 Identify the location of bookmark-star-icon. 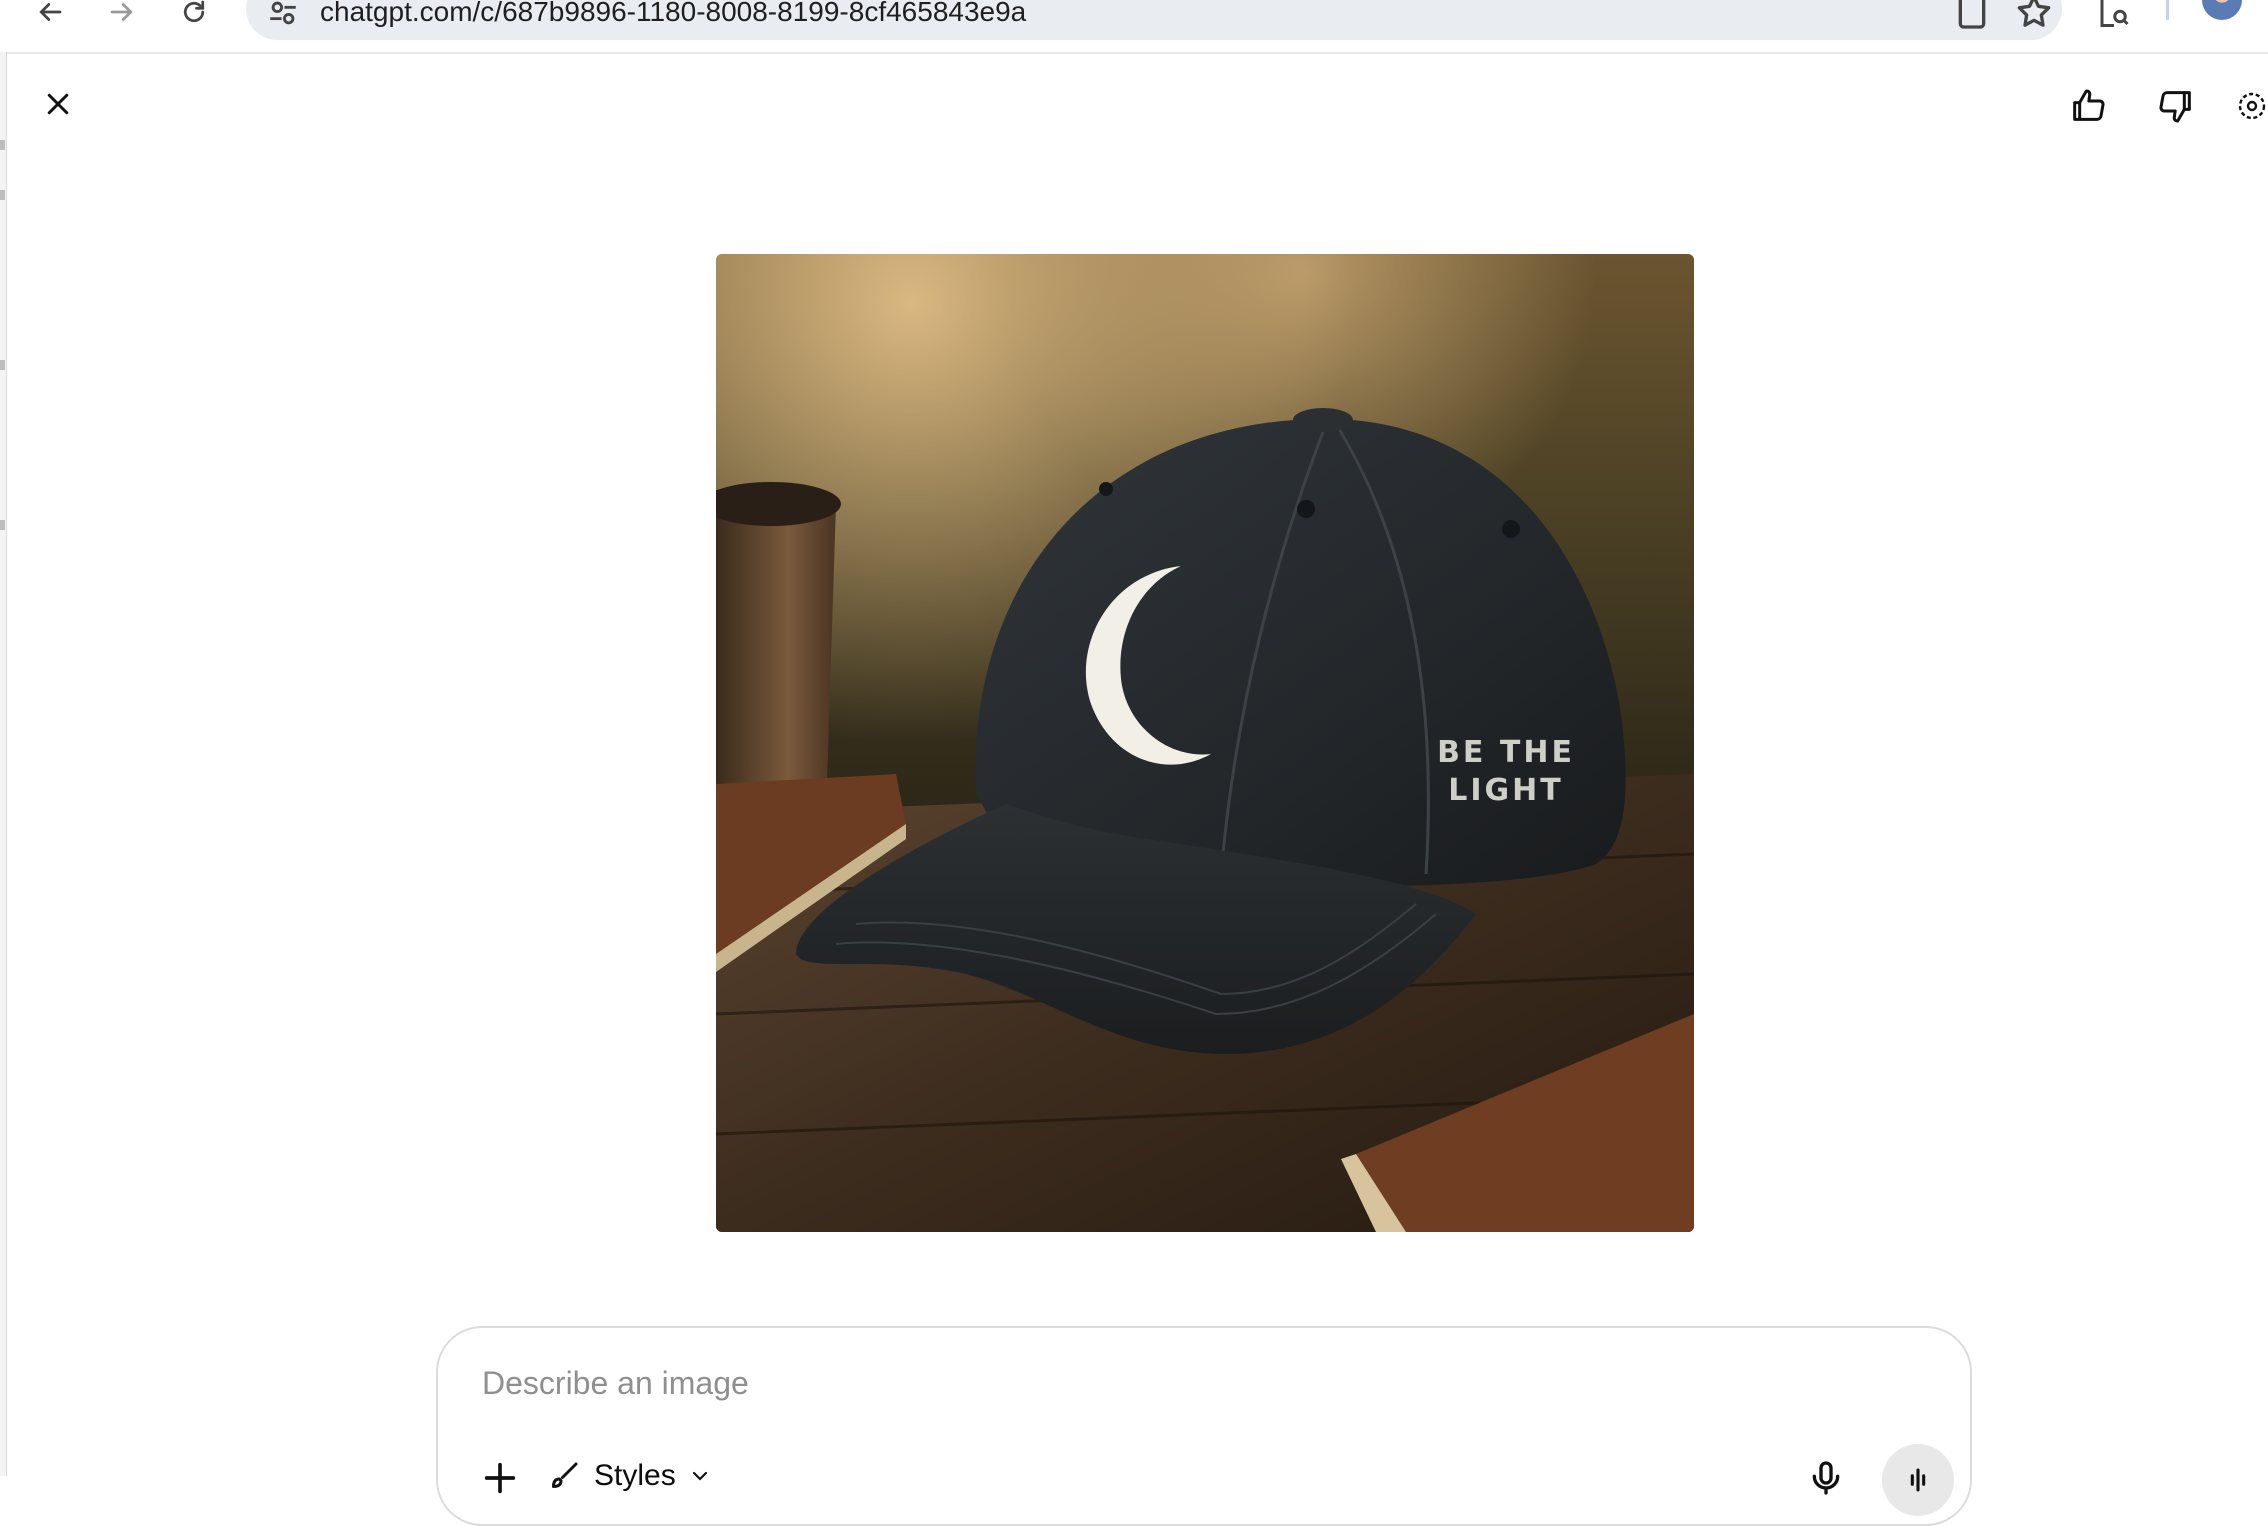
(2034, 16).